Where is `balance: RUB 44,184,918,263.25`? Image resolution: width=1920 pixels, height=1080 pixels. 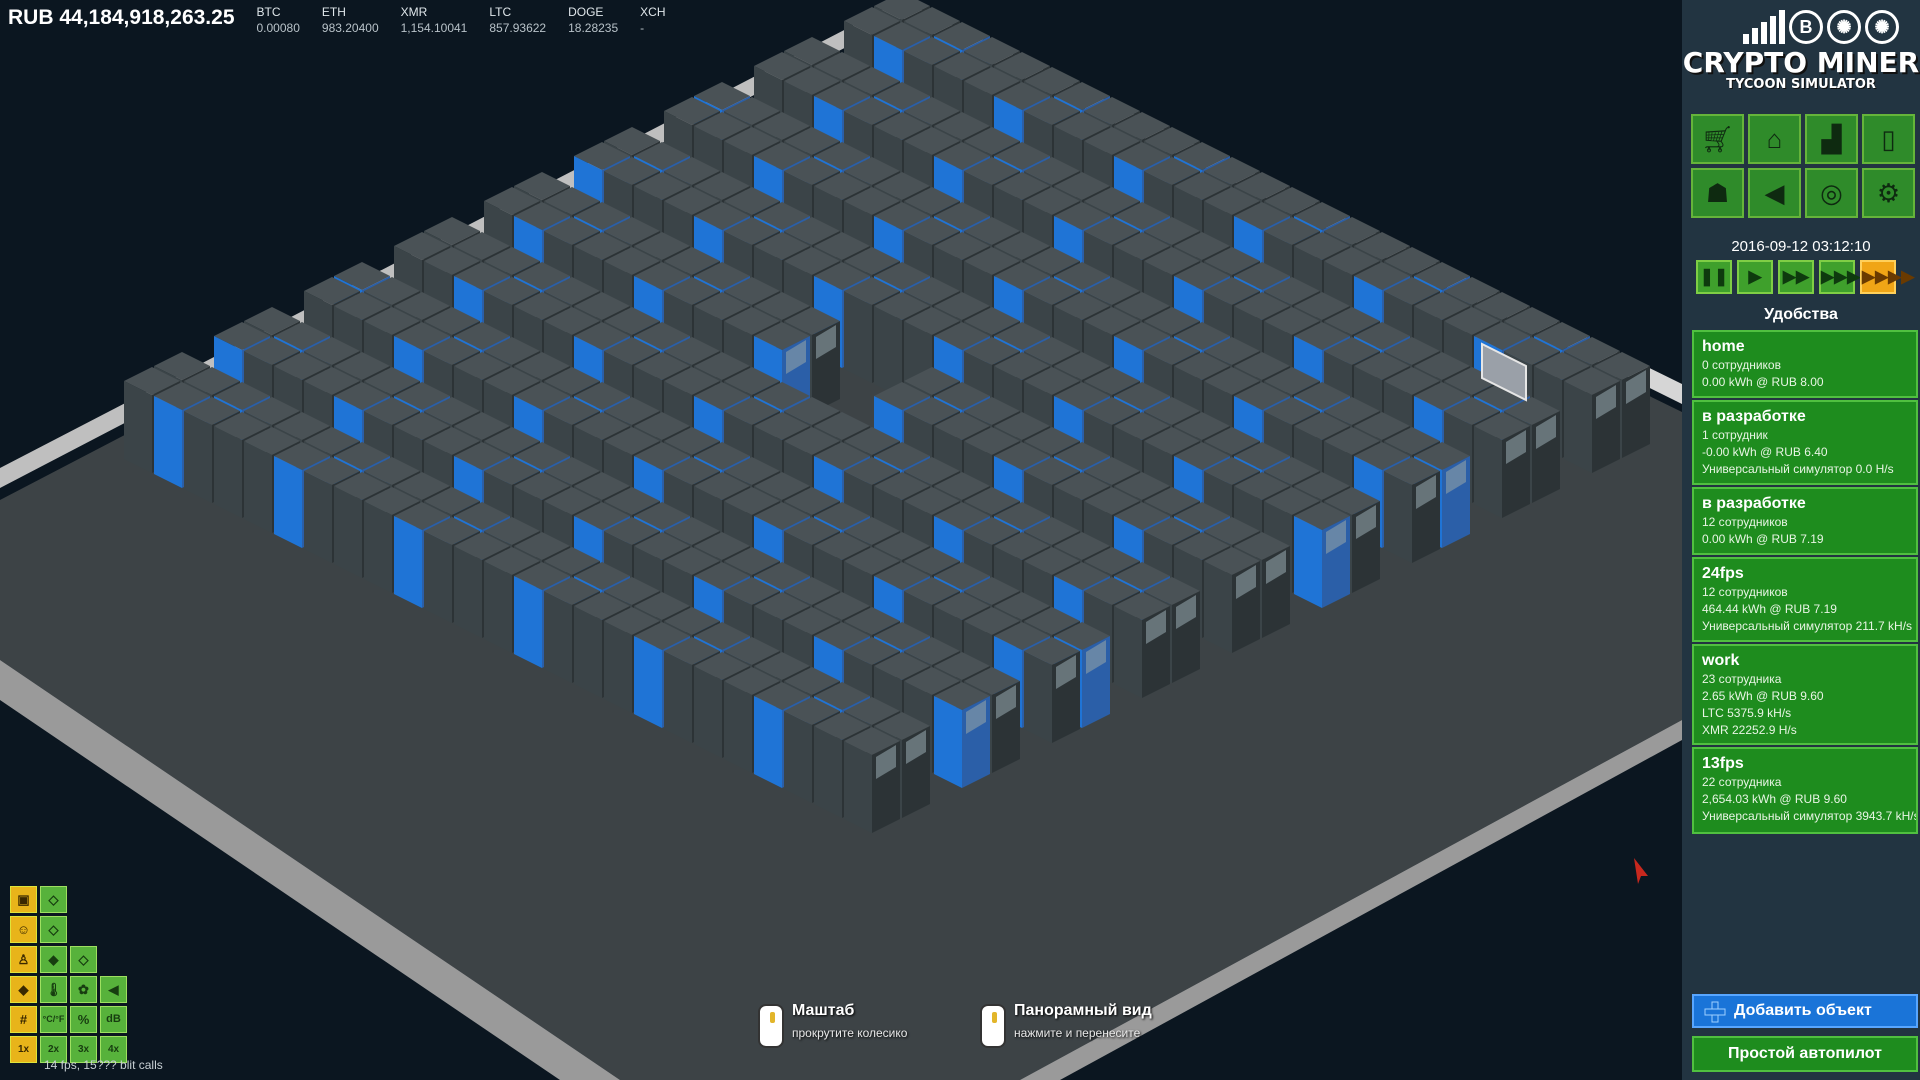 balance: RUB 44,184,918,263.25 is located at coordinates (121, 17).